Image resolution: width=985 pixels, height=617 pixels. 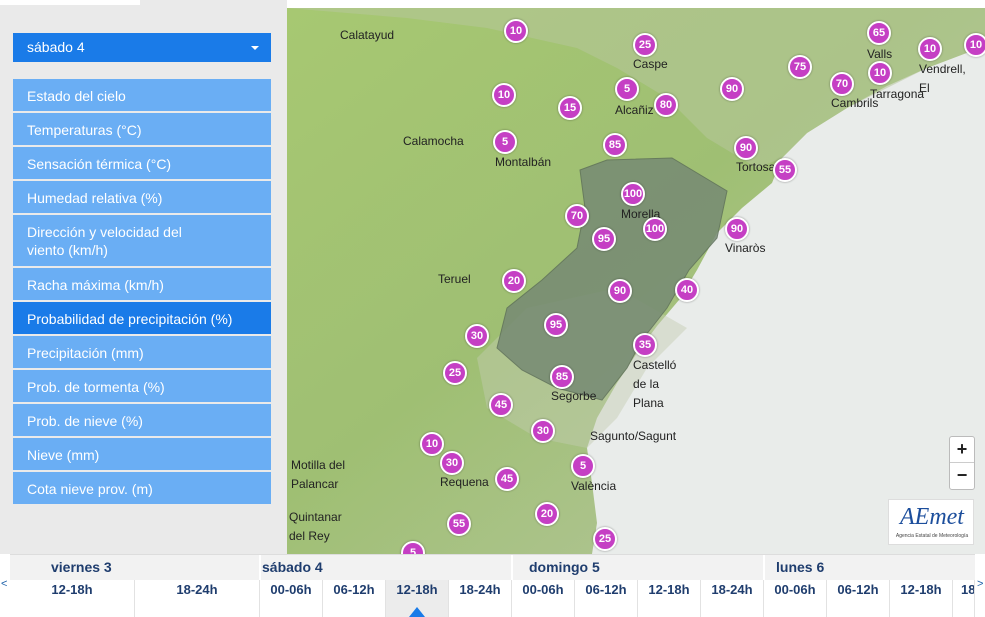 I want to click on map-marker: 35, so click(x=645, y=345).